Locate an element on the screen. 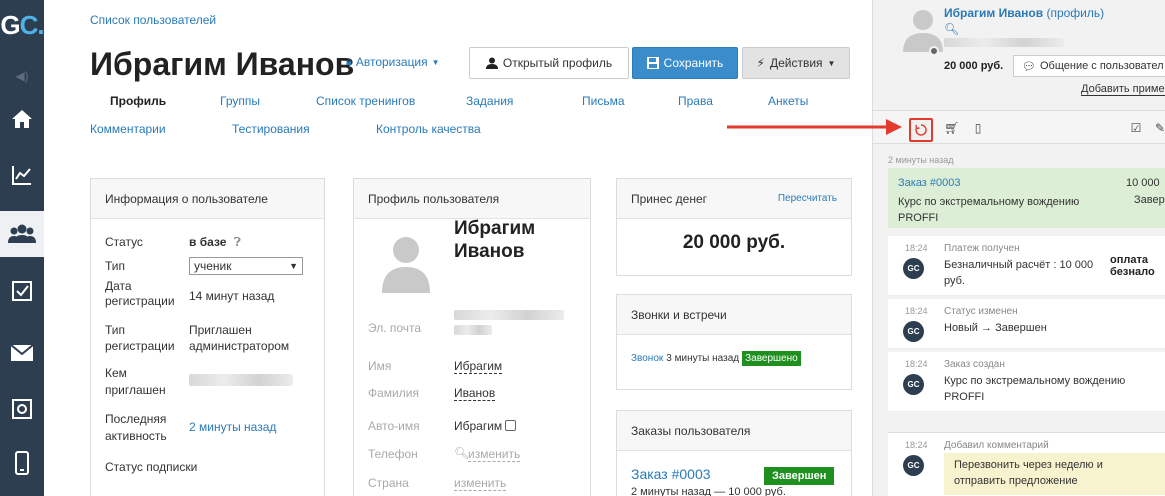 The width and height of the screenshot is (1165, 496). chat-button: 💬︎ Общение с пользовател is located at coordinates (1089, 66).